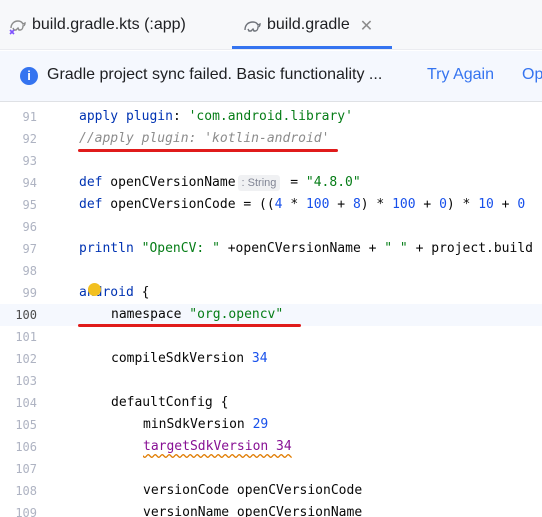  I want to click on code-line: 102 compileSdkVersion 34, so click(271, 359).